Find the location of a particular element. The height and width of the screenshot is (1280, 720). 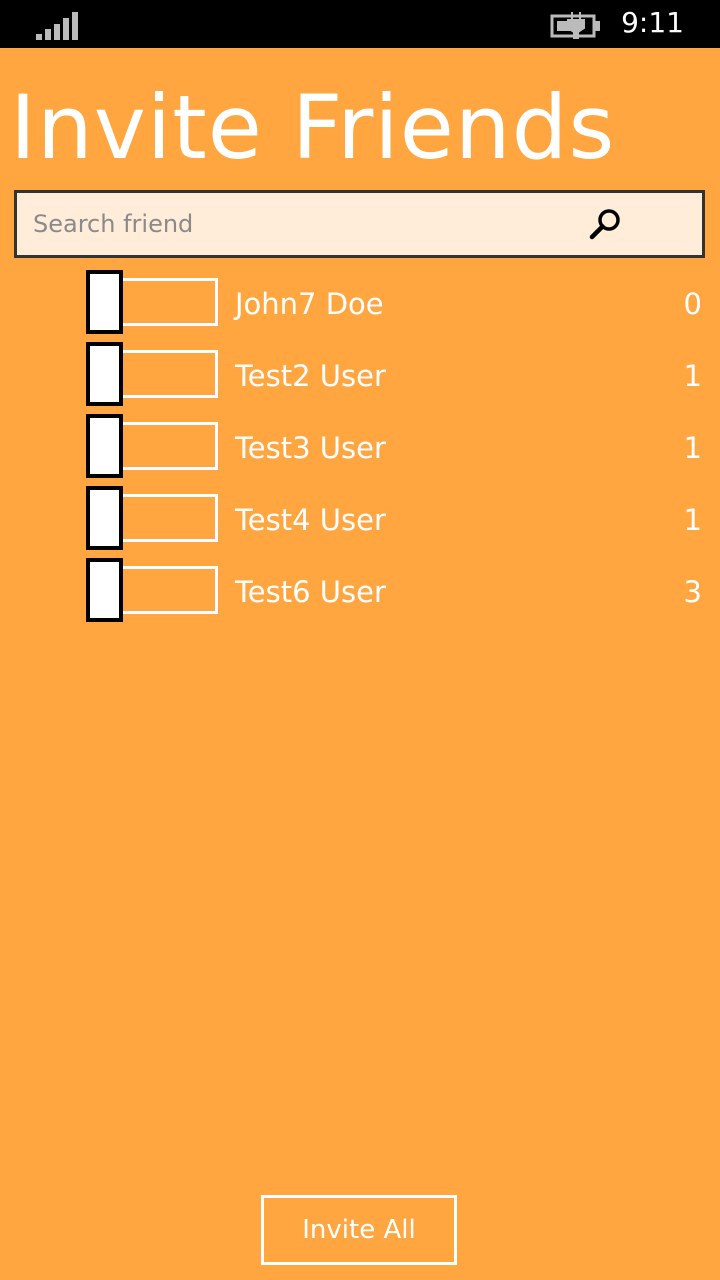

friend-row-test3-user: Test3 User 1 is located at coordinates (360, 446).